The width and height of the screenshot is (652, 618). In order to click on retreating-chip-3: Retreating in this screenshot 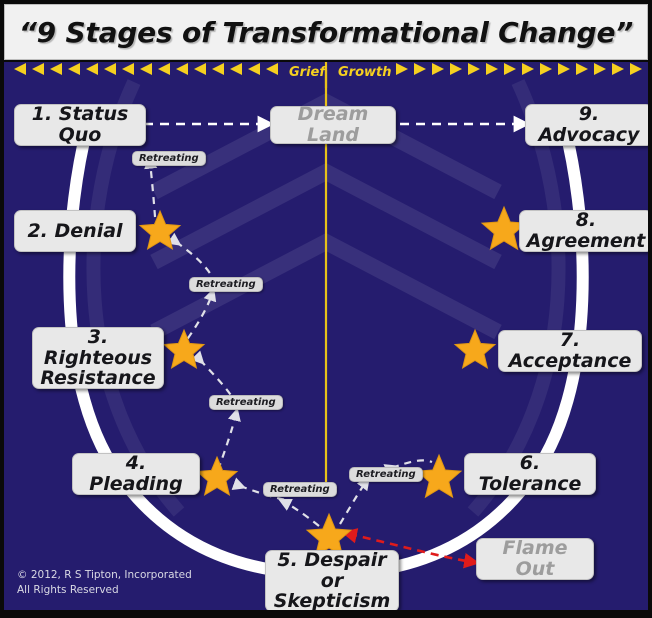, I will do `click(246, 402)`.